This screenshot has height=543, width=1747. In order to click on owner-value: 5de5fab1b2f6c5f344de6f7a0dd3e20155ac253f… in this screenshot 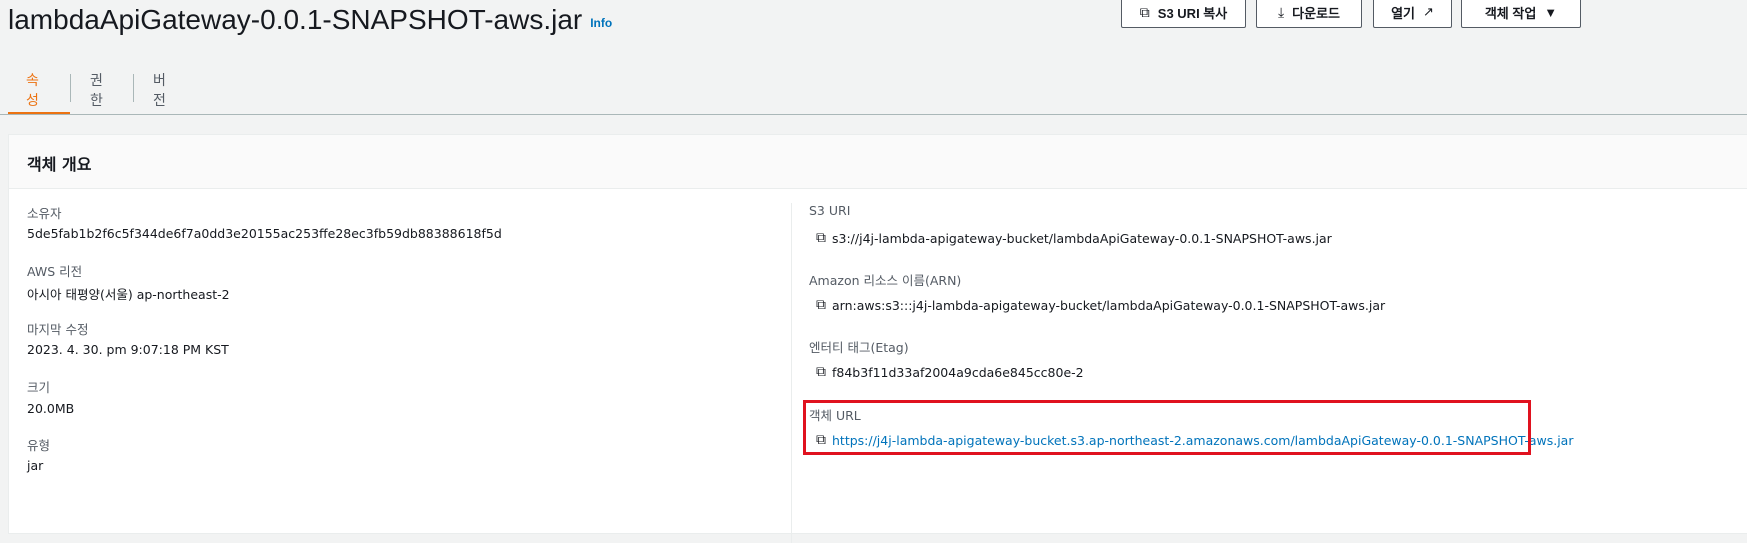, I will do `click(264, 233)`.